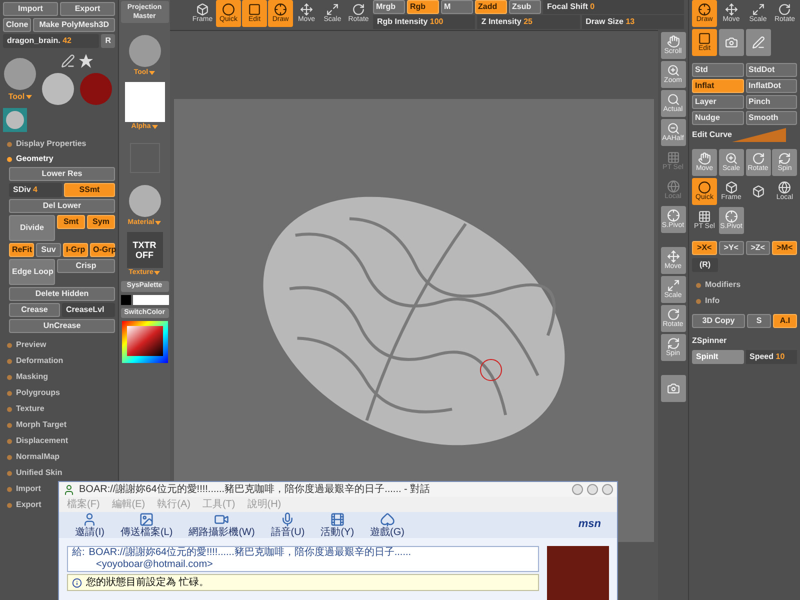  What do you see at coordinates (15, 120) in the screenshot?
I see `tool-thumbnail` at bounding box center [15, 120].